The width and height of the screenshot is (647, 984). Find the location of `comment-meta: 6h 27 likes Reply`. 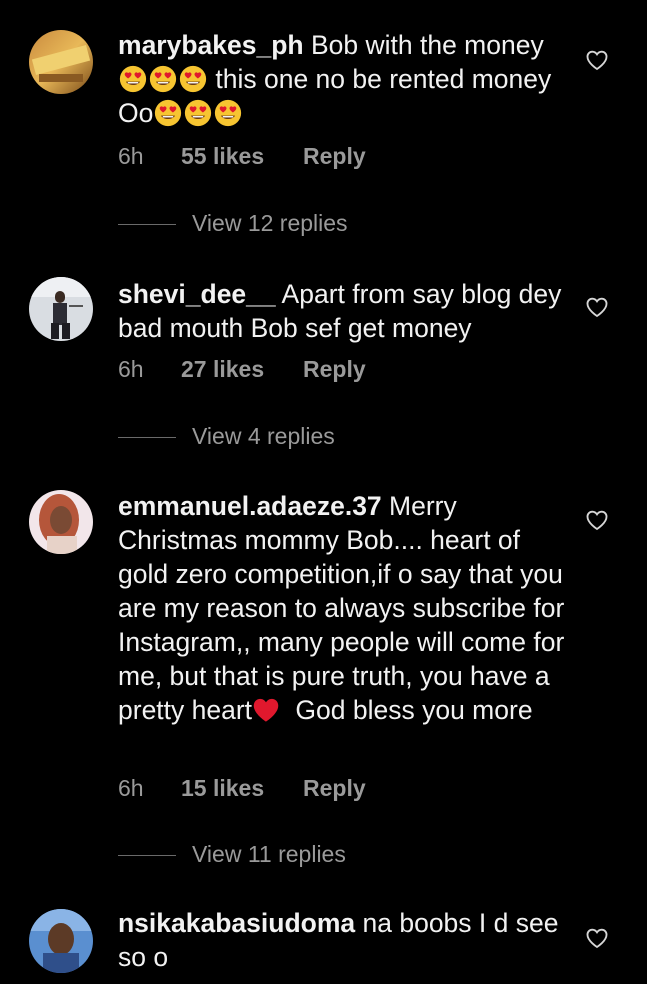

comment-meta: 6h 27 likes Reply is located at coordinates (242, 369).